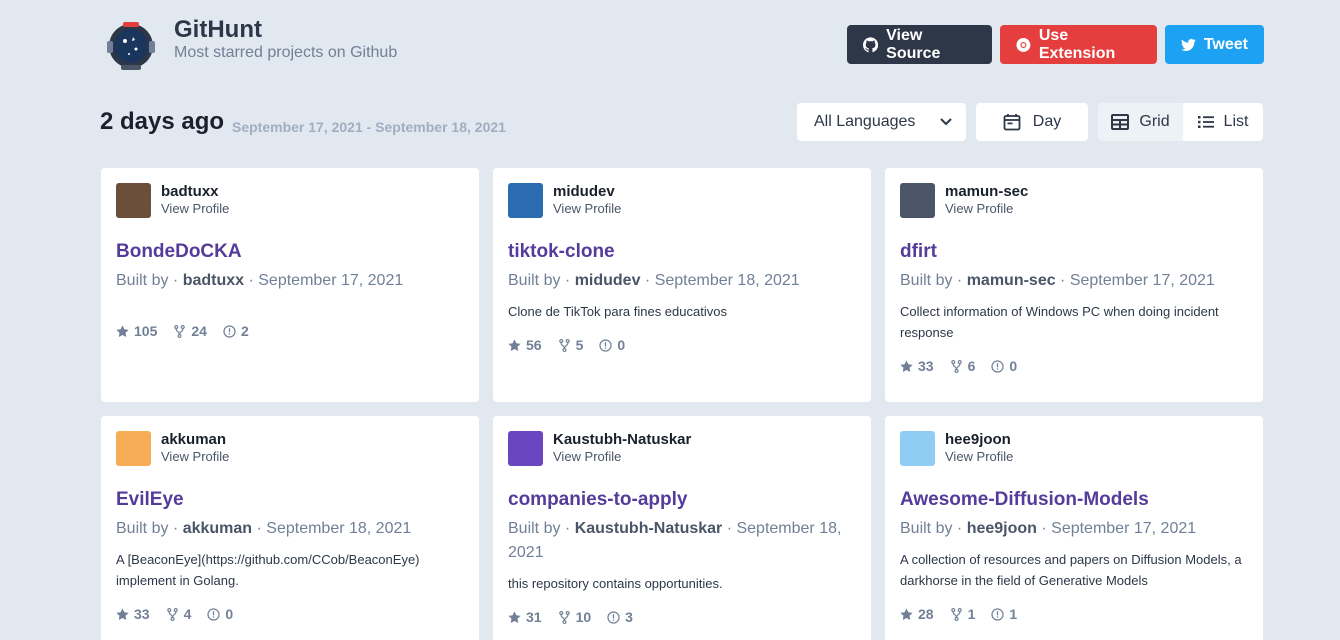 The height and width of the screenshot is (640, 1340). Describe the element at coordinates (213, 280) in the screenshot. I see `built-by-user: badtuxx` at that location.